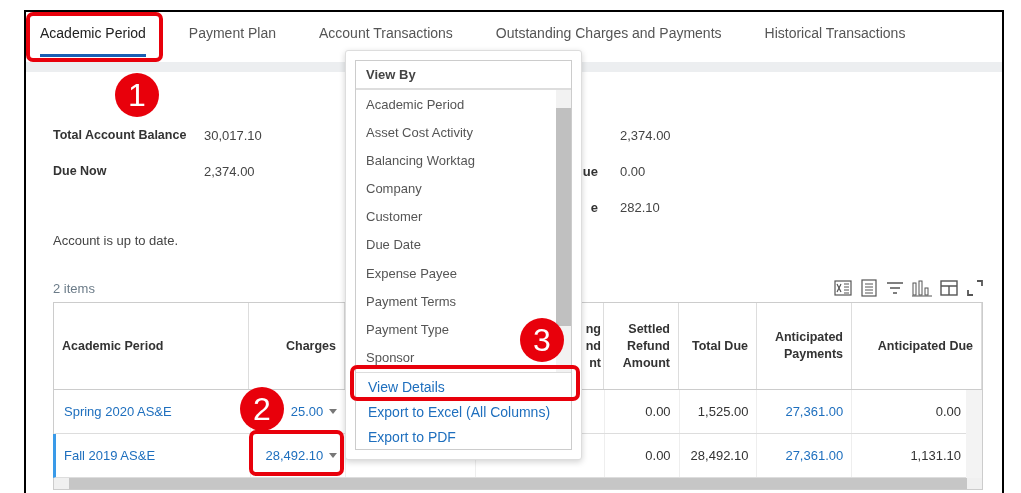 The height and width of the screenshot is (493, 1021). Describe the element at coordinates (420, 161) in the screenshot. I see `menu-item: Balancing Worktag` at that location.